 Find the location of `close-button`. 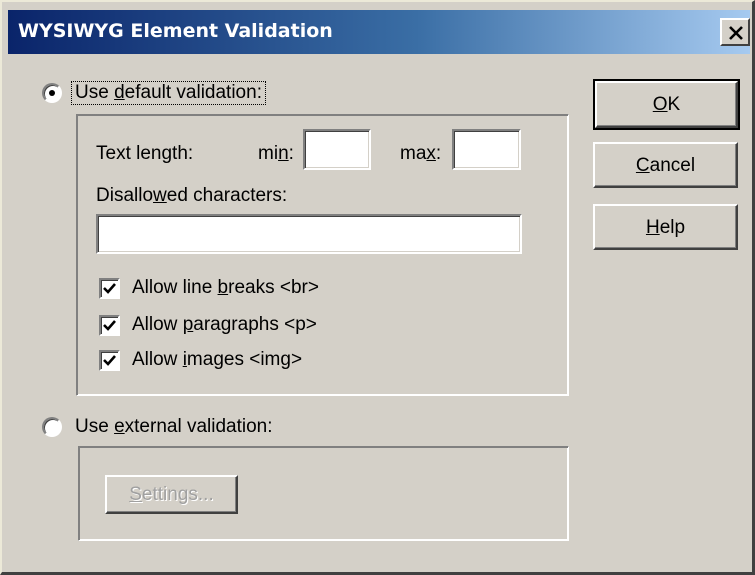

close-button is located at coordinates (735, 32).